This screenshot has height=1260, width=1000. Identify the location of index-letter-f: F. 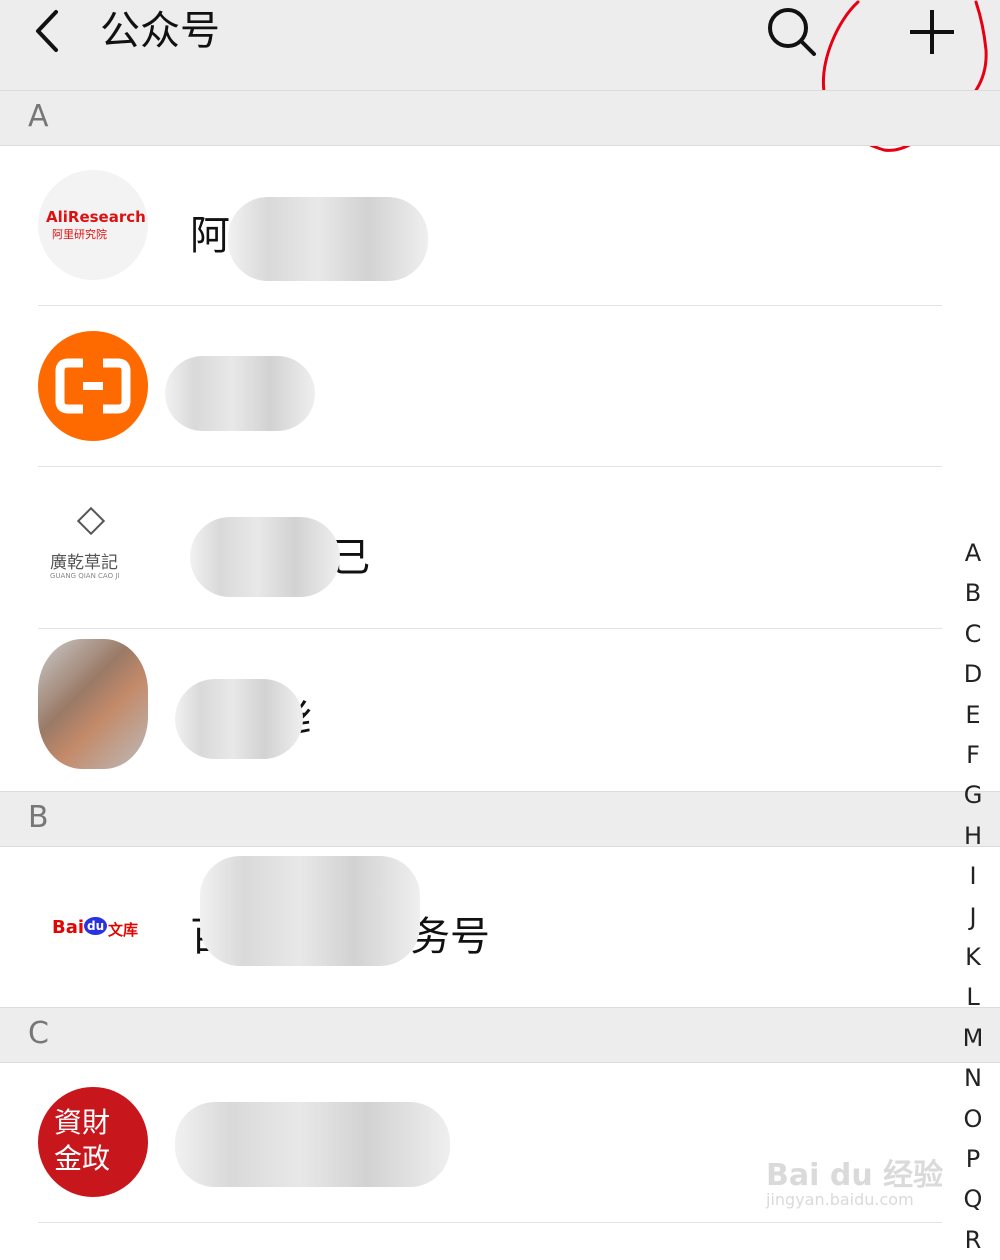
(973, 755).